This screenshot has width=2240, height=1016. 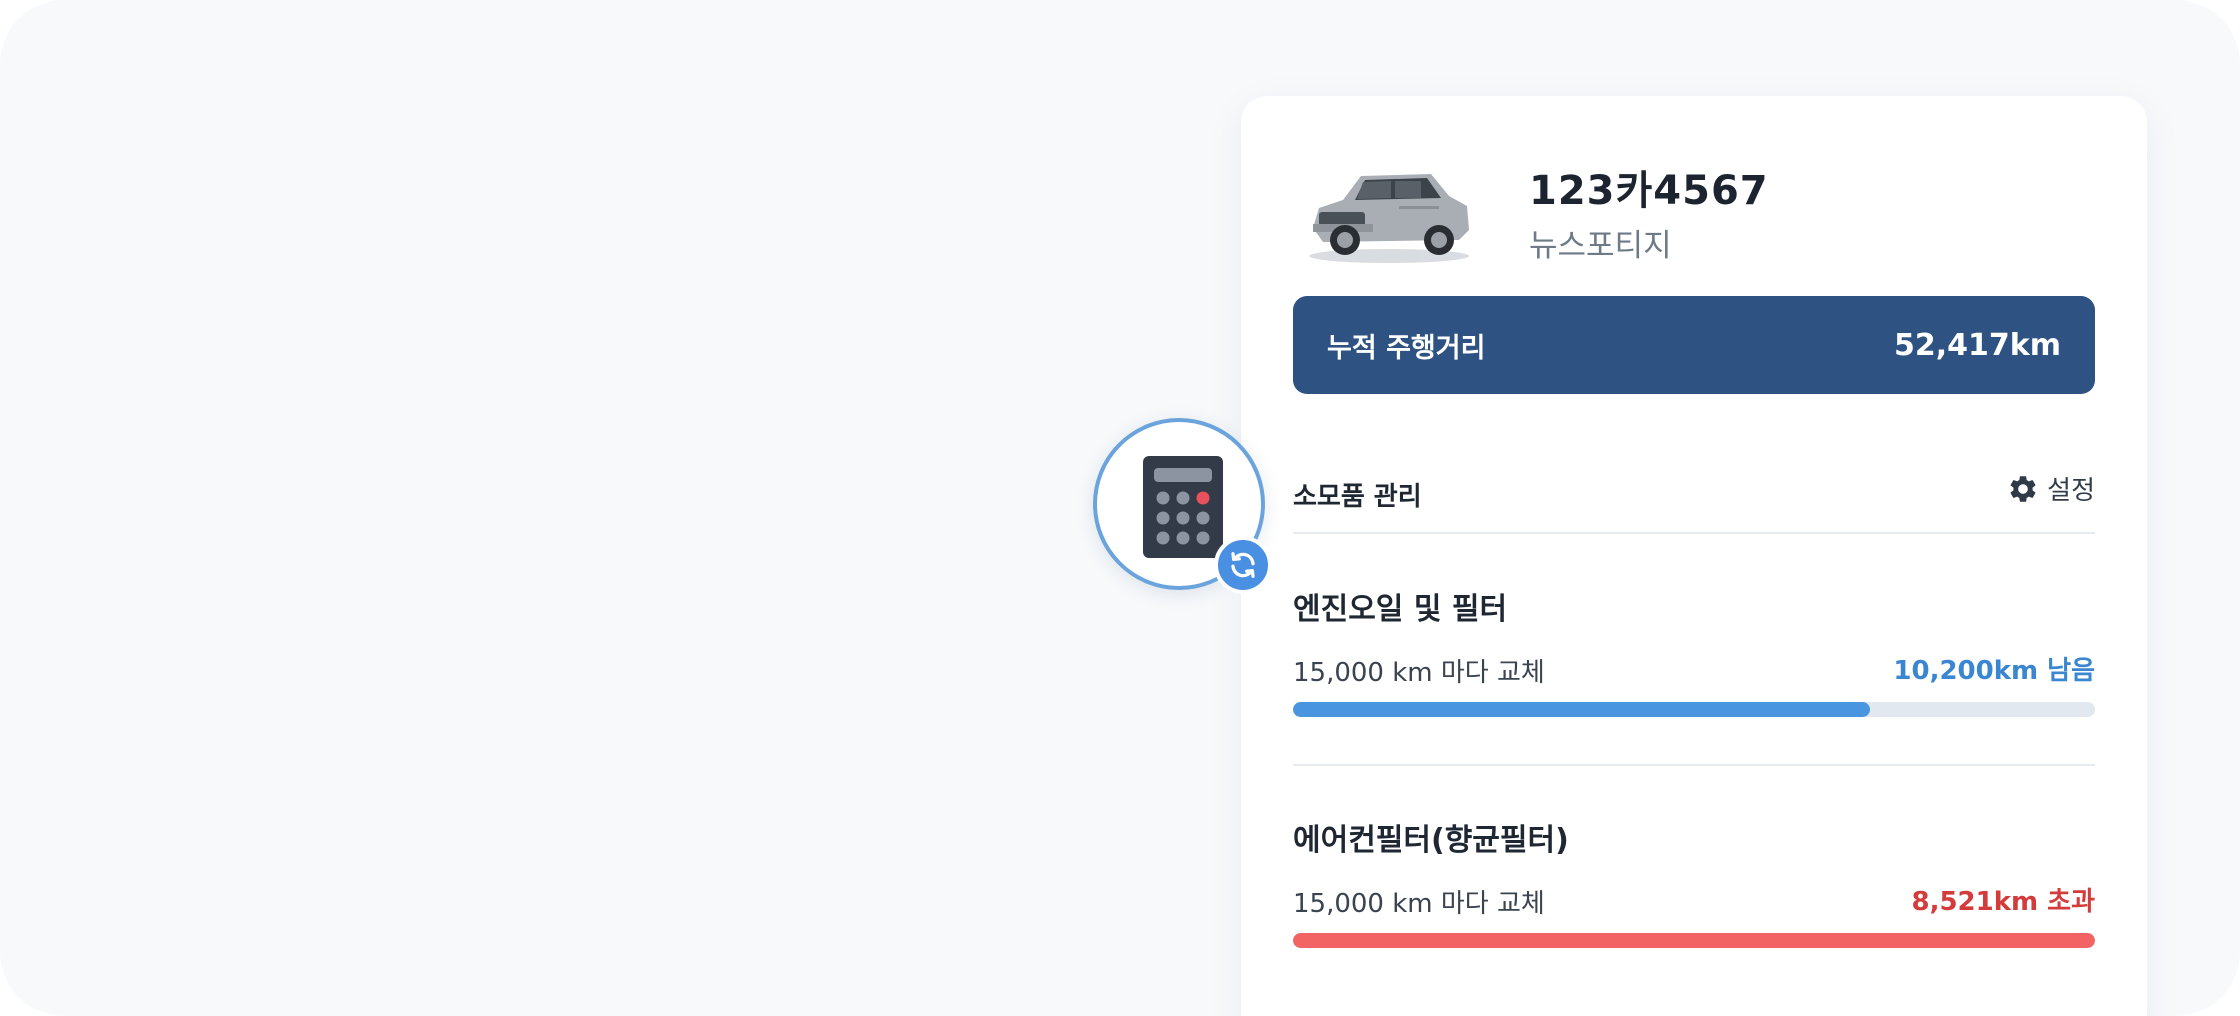 I want to click on settings-label: 설정, so click(x=2071, y=491).